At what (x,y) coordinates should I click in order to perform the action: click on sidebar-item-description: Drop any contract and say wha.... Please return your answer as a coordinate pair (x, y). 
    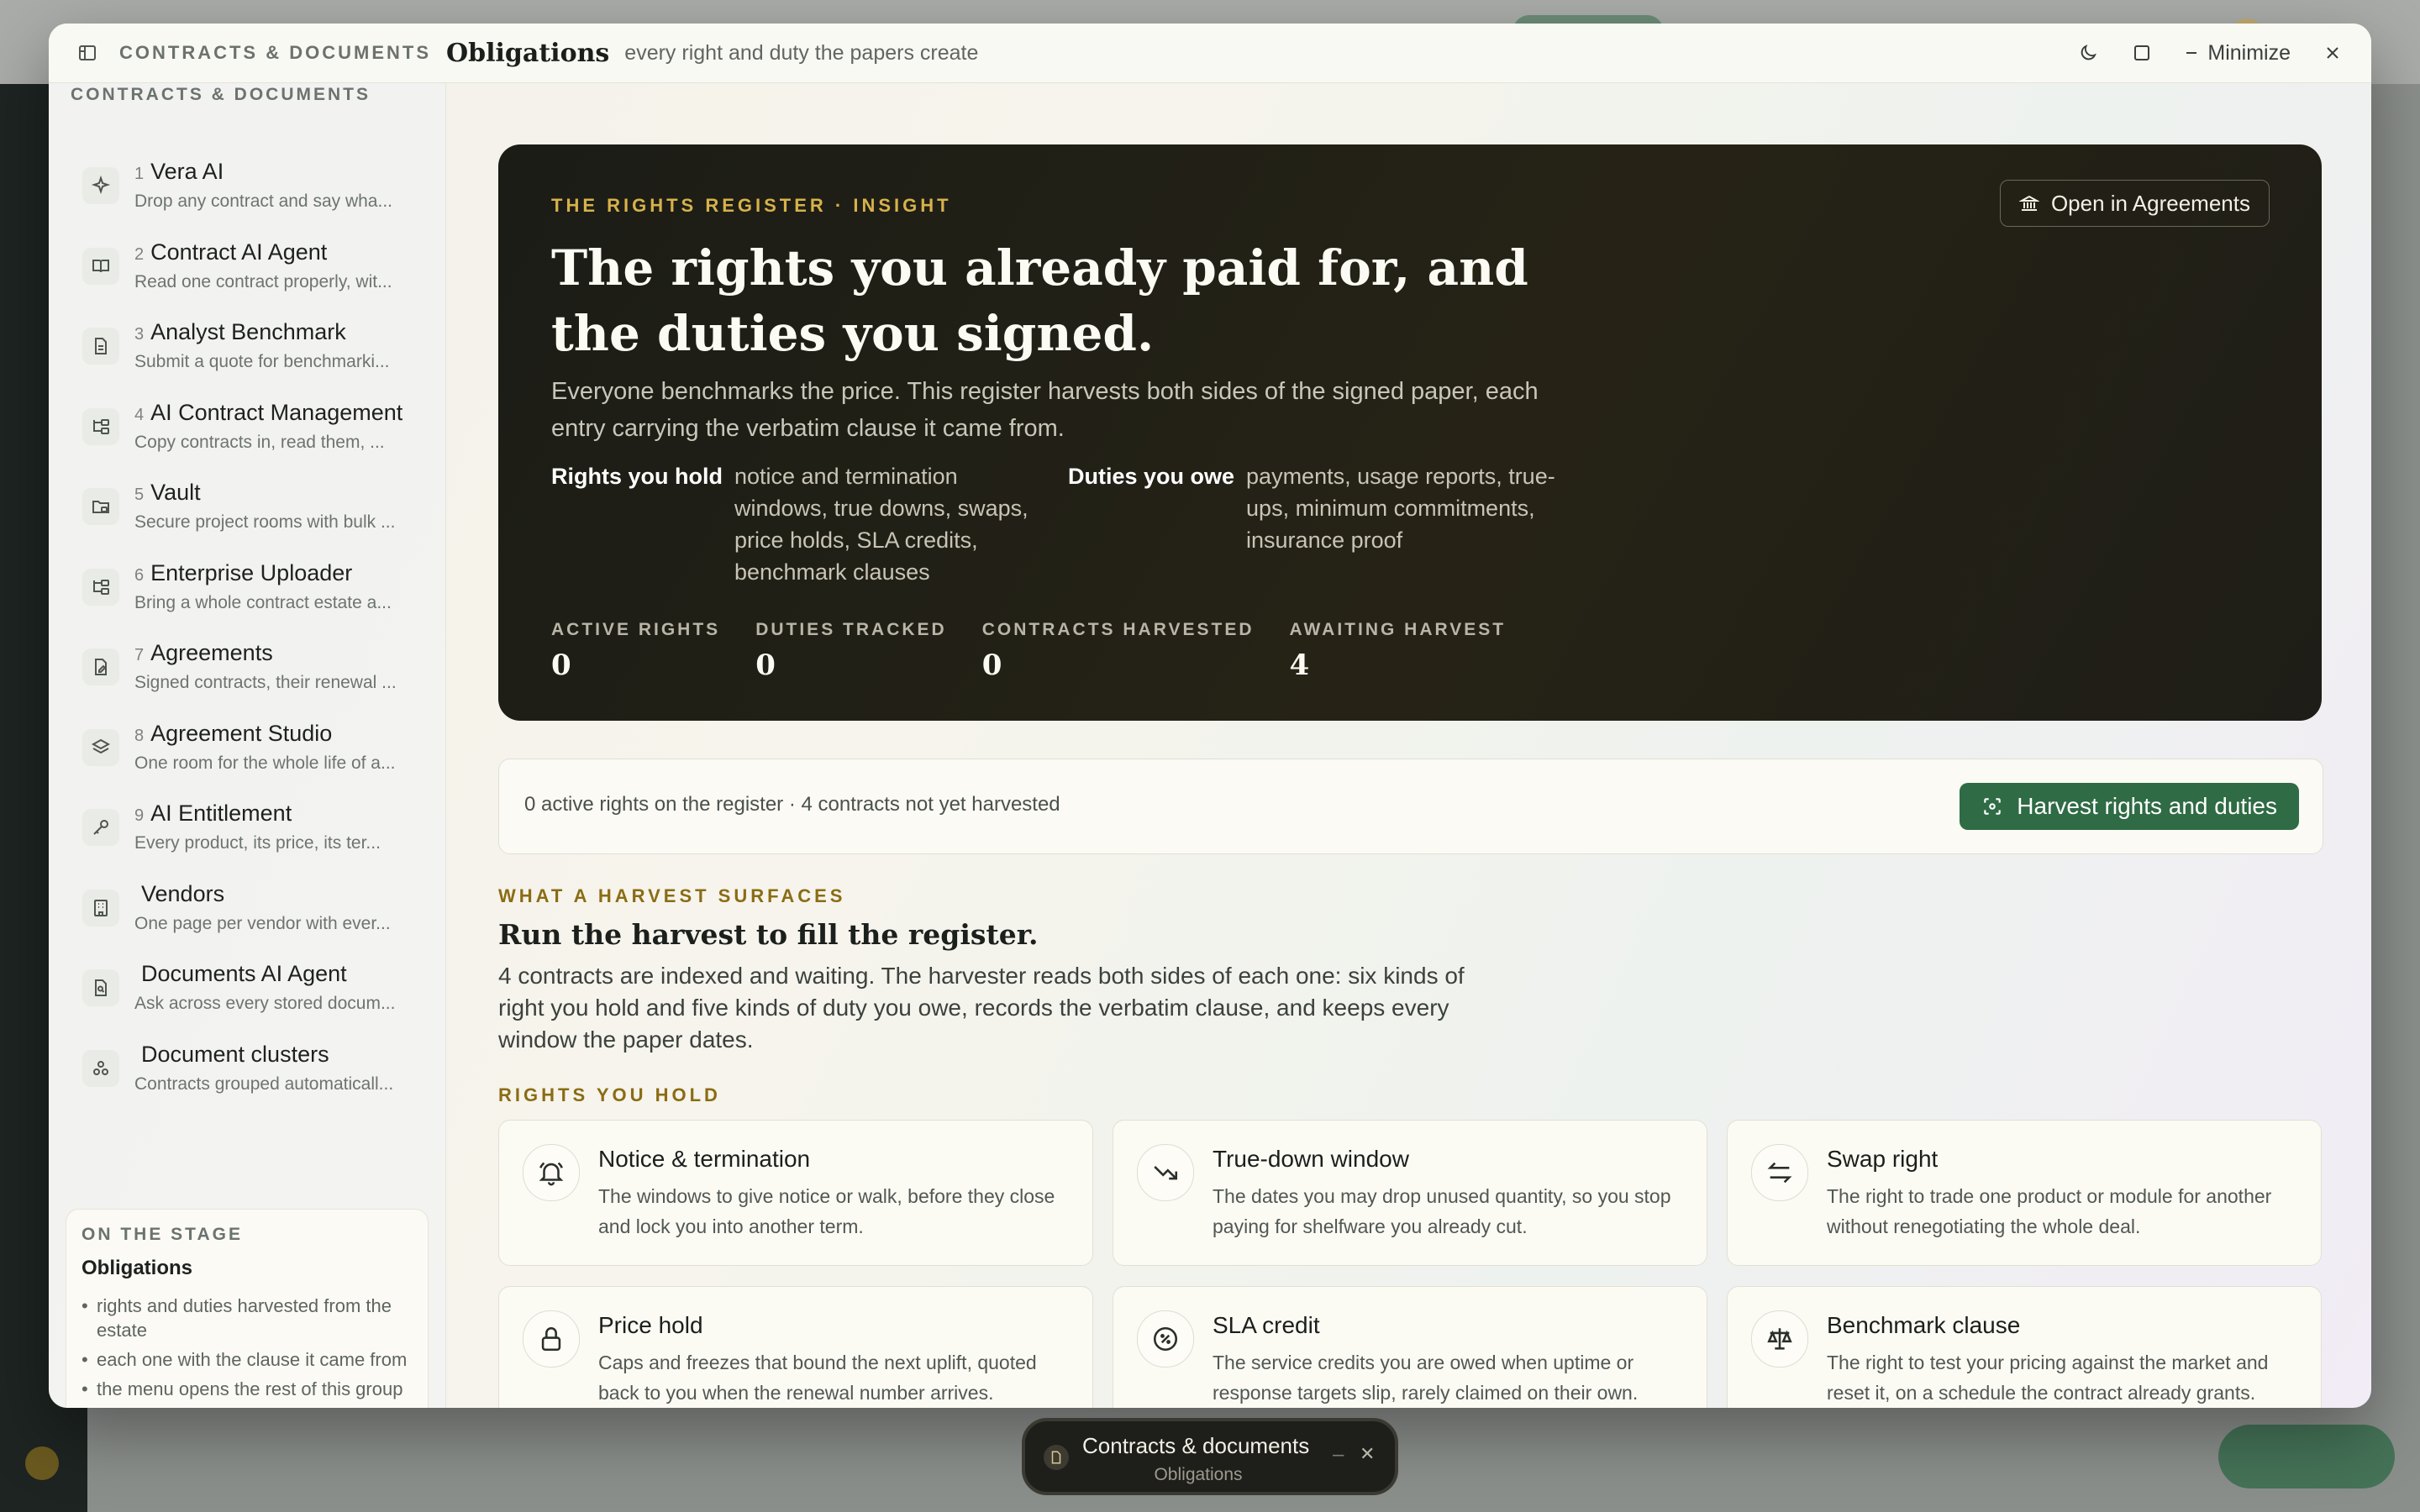
    Looking at the image, I should click on (263, 201).